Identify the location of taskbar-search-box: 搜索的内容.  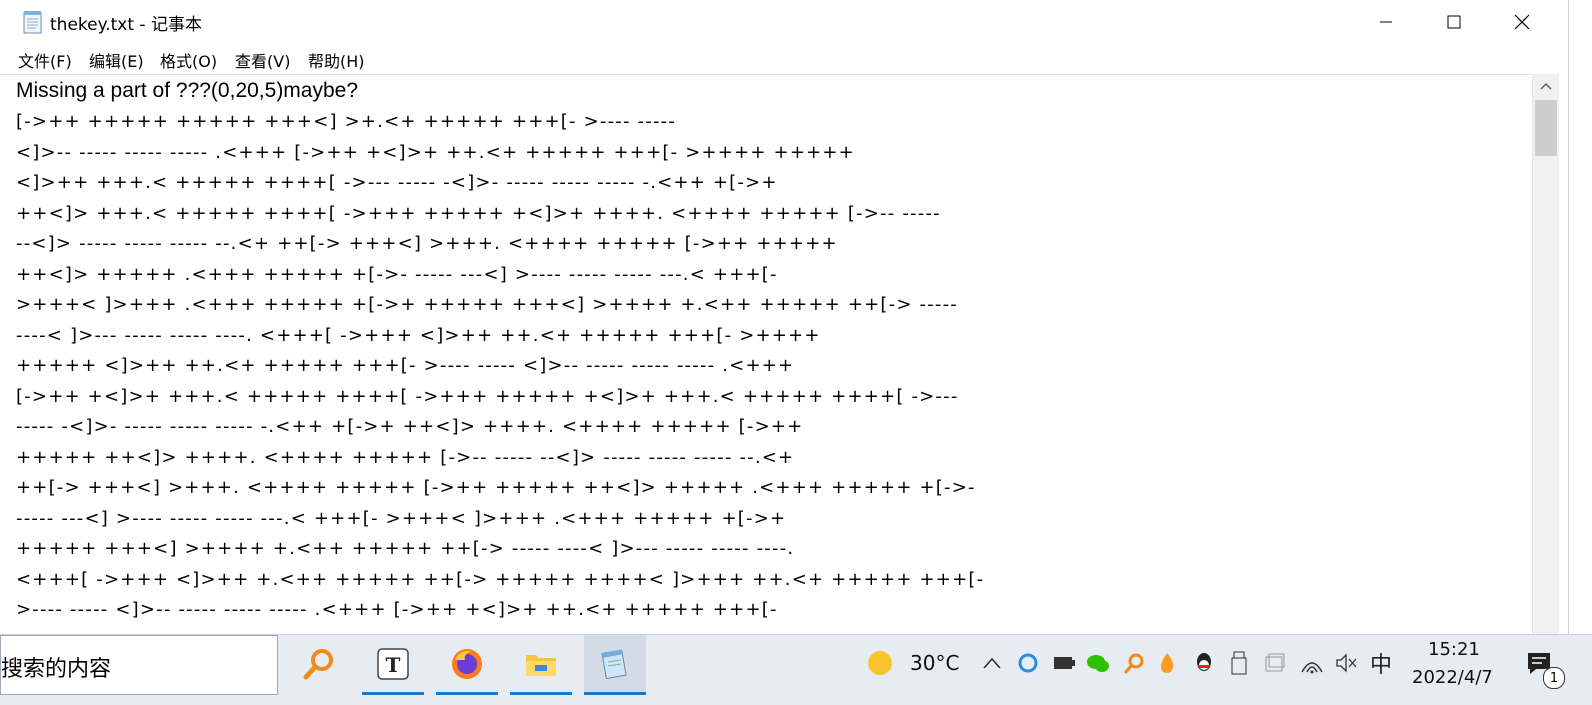
(139, 665).